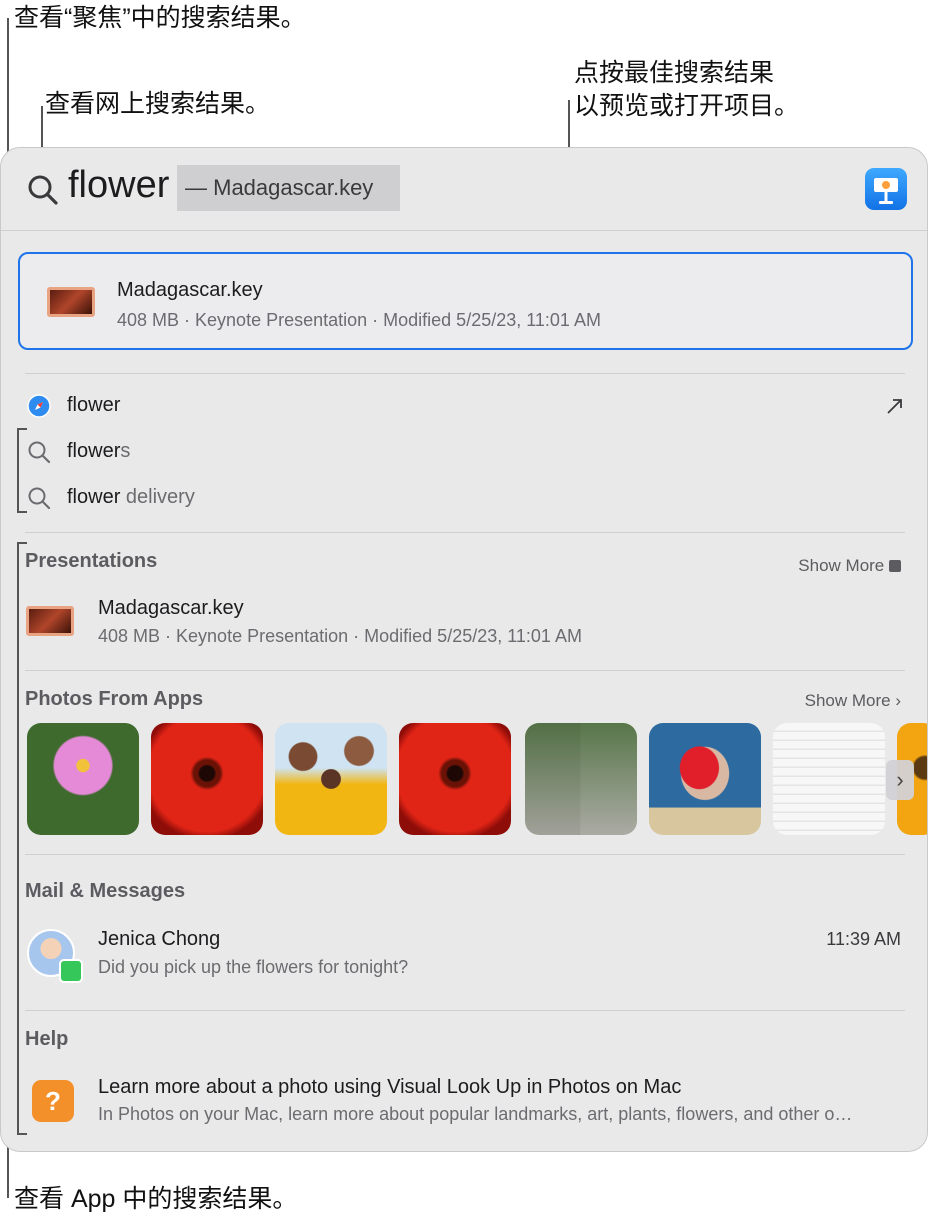 This screenshot has height=1221, width=931. I want to click on open-app-icon, so click(895, 566).